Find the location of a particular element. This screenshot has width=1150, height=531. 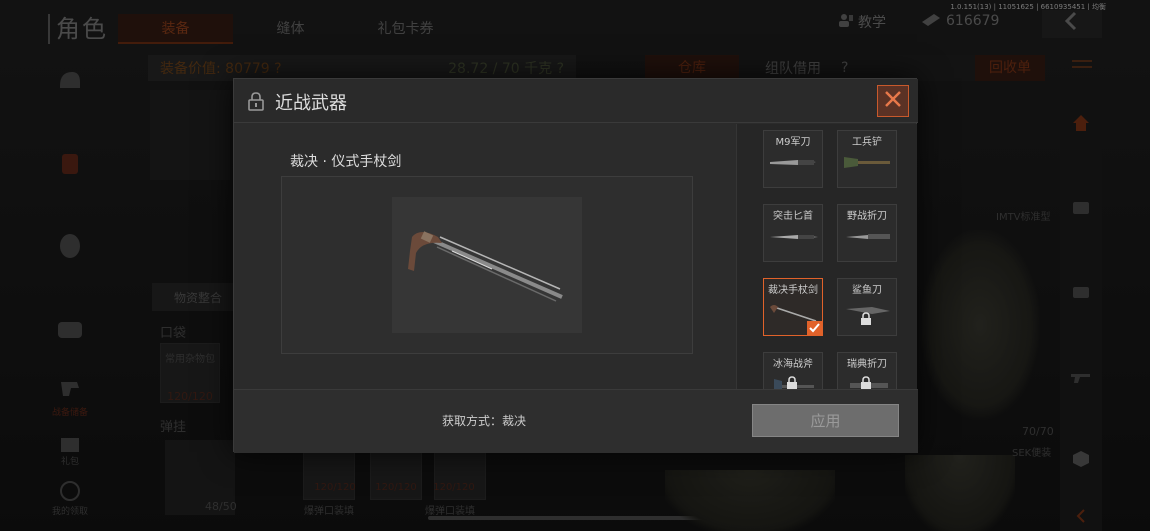

shovel-icon is located at coordinates (867, 162).